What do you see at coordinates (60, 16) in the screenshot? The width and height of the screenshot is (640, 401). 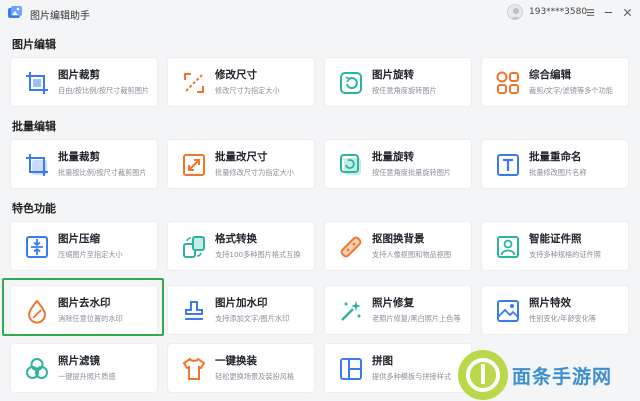 I see `app-title: 图片编辑助手` at bounding box center [60, 16].